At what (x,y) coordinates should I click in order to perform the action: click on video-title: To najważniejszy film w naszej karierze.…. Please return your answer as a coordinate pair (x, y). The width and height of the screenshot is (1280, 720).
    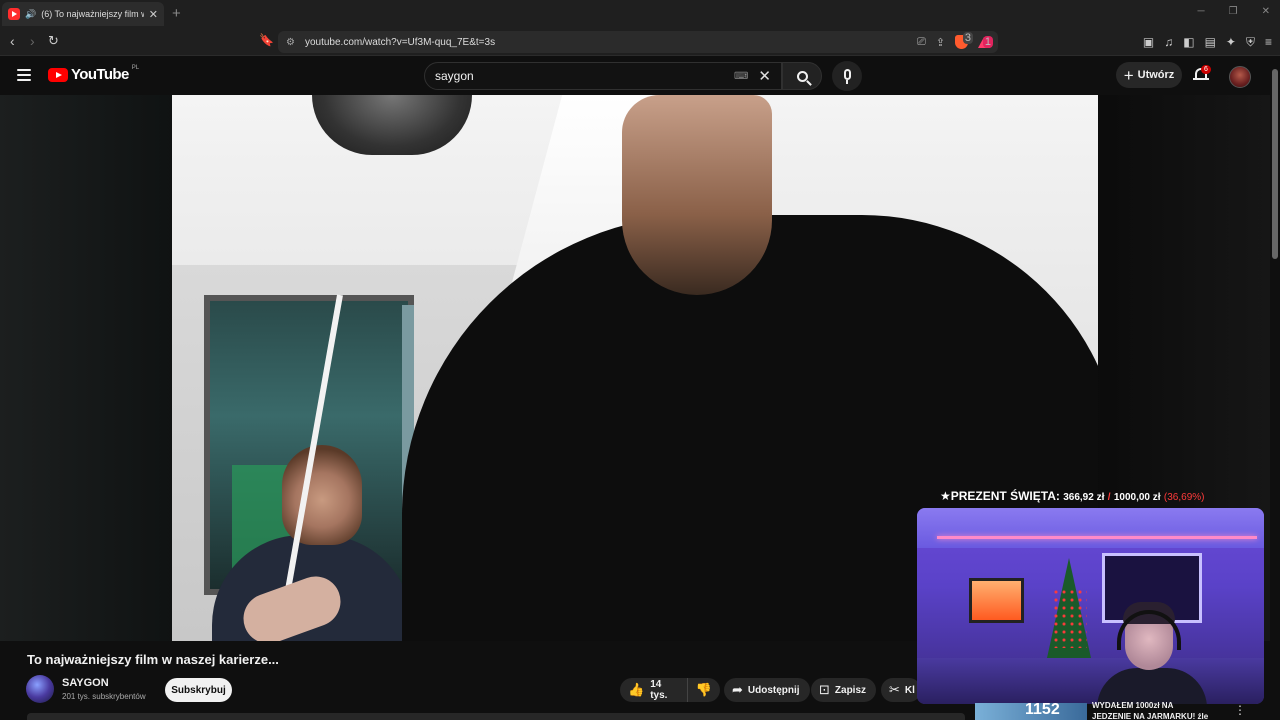
    Looking at the image, I should click on (153, 659).